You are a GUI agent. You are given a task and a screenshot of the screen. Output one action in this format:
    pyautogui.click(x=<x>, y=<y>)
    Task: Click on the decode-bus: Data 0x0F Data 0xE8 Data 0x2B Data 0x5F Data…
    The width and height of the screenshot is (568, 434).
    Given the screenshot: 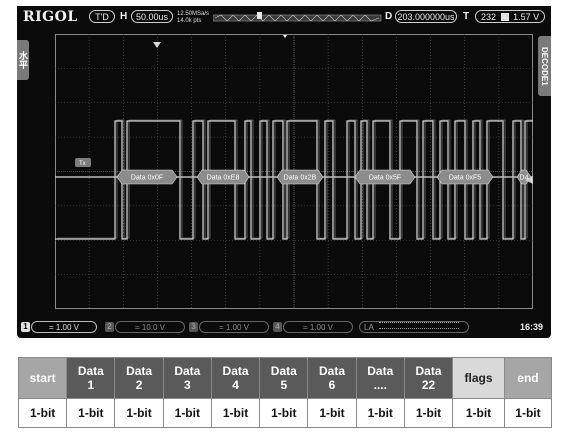 What is the action you would take?
    pyautogui.click(x=294, y=177)
    